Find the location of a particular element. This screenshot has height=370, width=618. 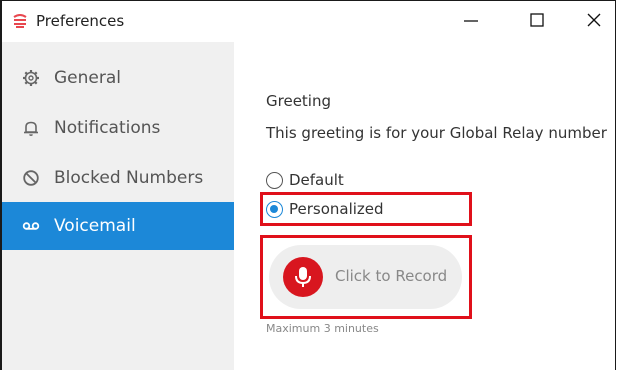

sidebar-item-voicemail: Voicemail is located at coordinates (118, 226).